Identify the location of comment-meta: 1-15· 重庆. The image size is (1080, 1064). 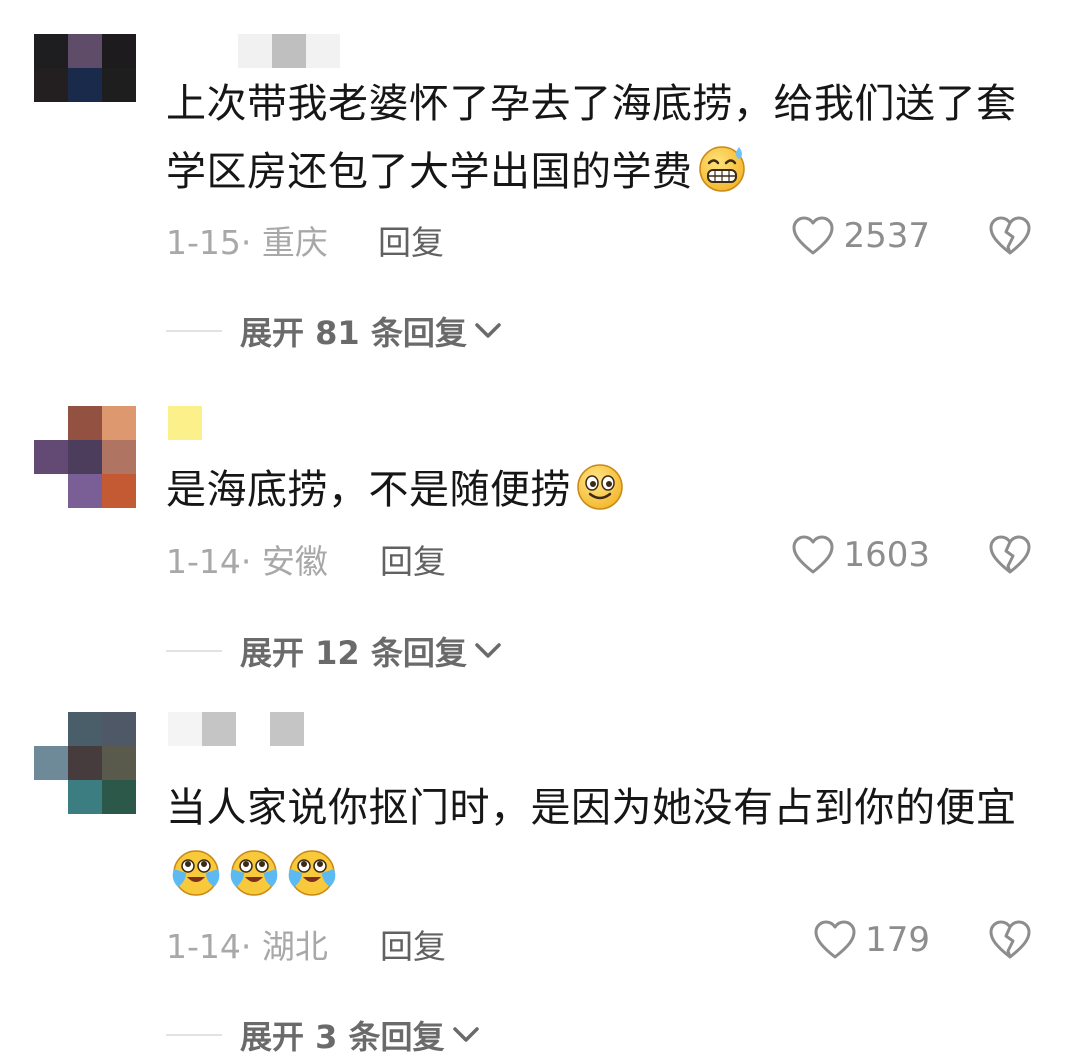
(247, 240).